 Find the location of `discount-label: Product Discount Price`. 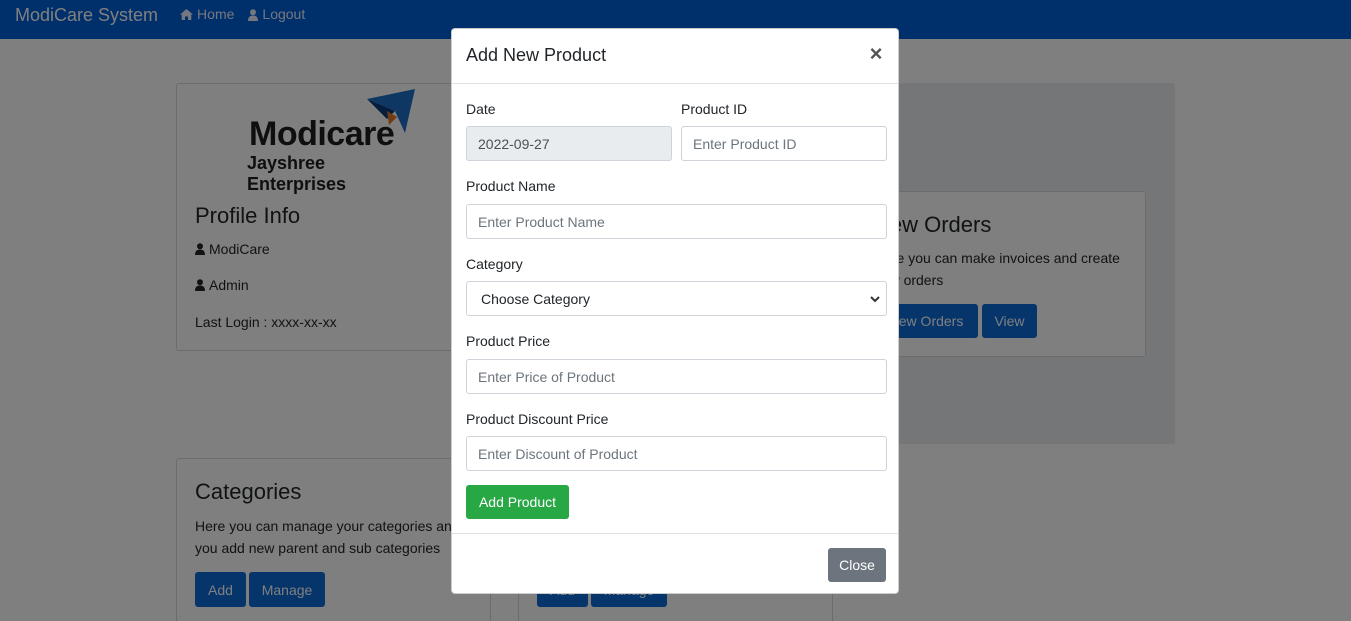

discount-label: Product Discount Price is located at coordinates (537, 419).